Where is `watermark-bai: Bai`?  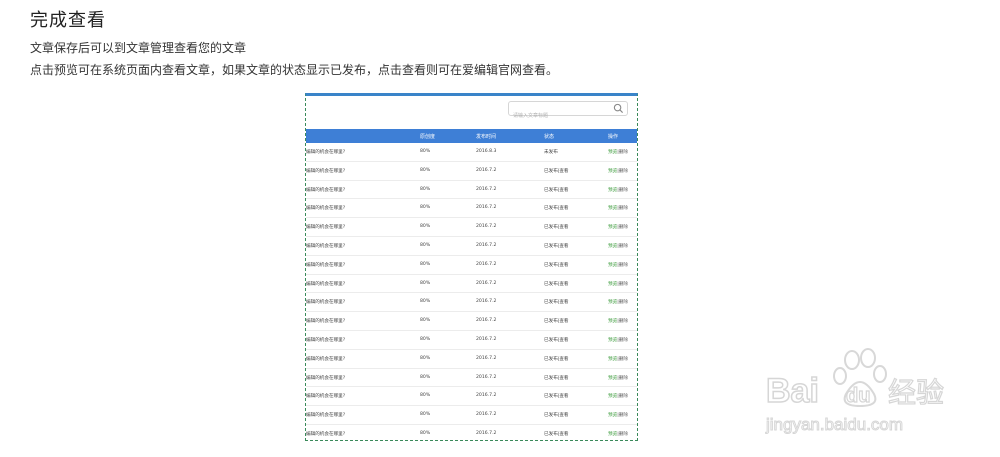 watermark-bai: Bai is located at coordinates (792, 391).